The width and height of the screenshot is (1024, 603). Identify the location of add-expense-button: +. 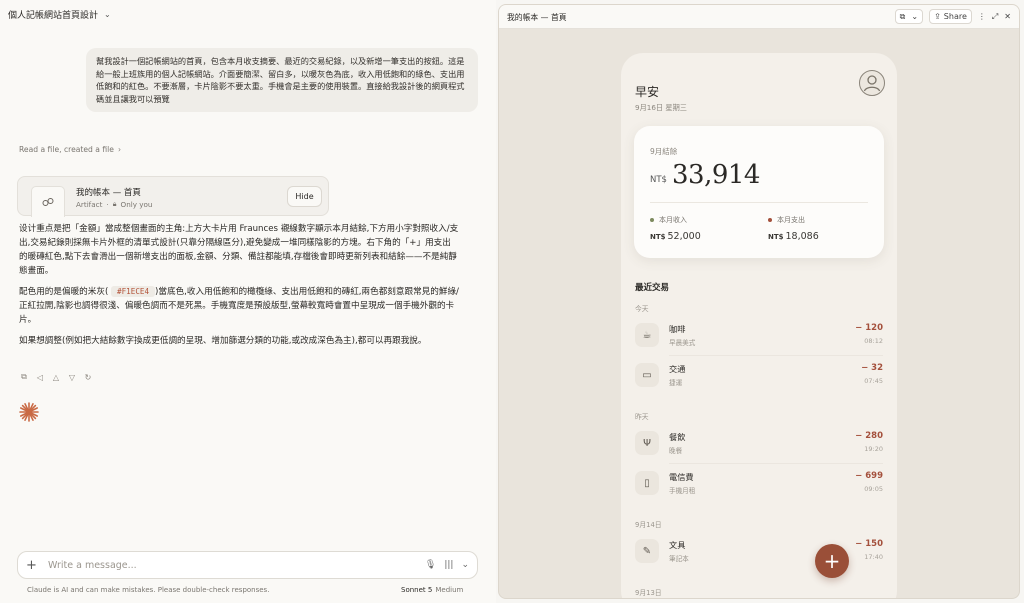
(832, 561).